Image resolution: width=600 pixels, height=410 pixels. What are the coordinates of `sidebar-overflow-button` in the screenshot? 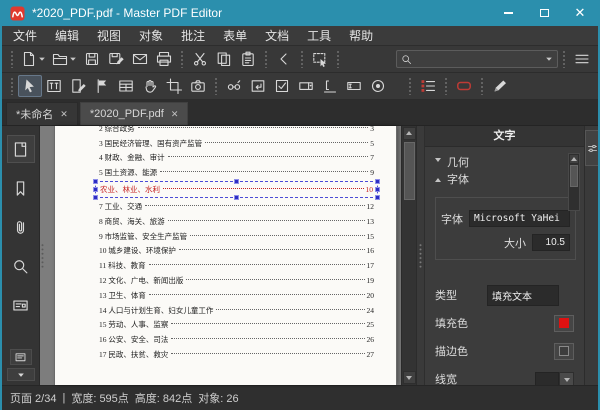 It's located at (20, 357).